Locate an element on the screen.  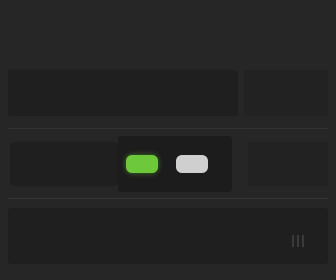
option-row-left is located at coordinates (64, 164).